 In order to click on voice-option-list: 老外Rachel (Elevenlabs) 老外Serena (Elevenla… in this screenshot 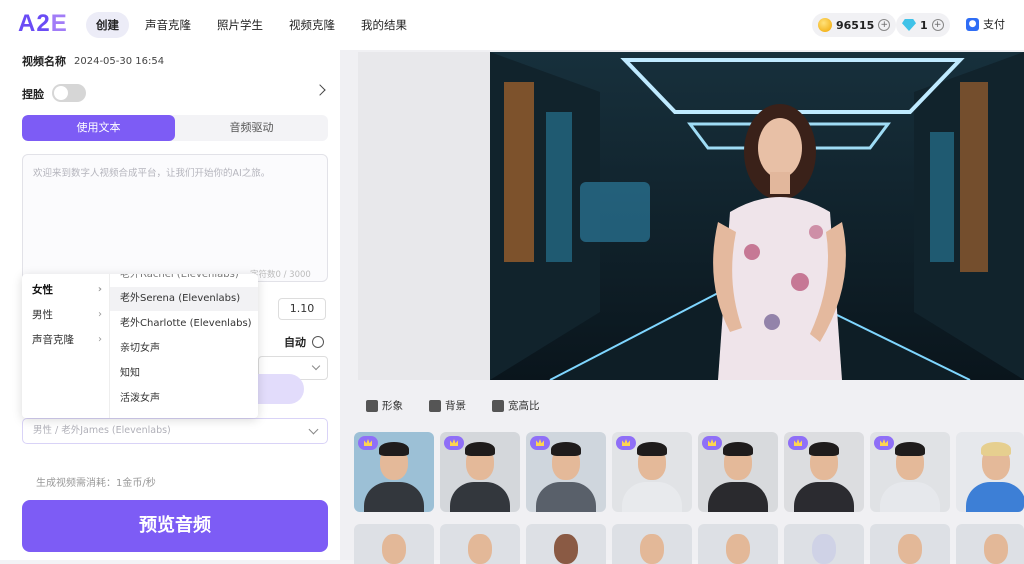, I will do `click(184, 346)`.